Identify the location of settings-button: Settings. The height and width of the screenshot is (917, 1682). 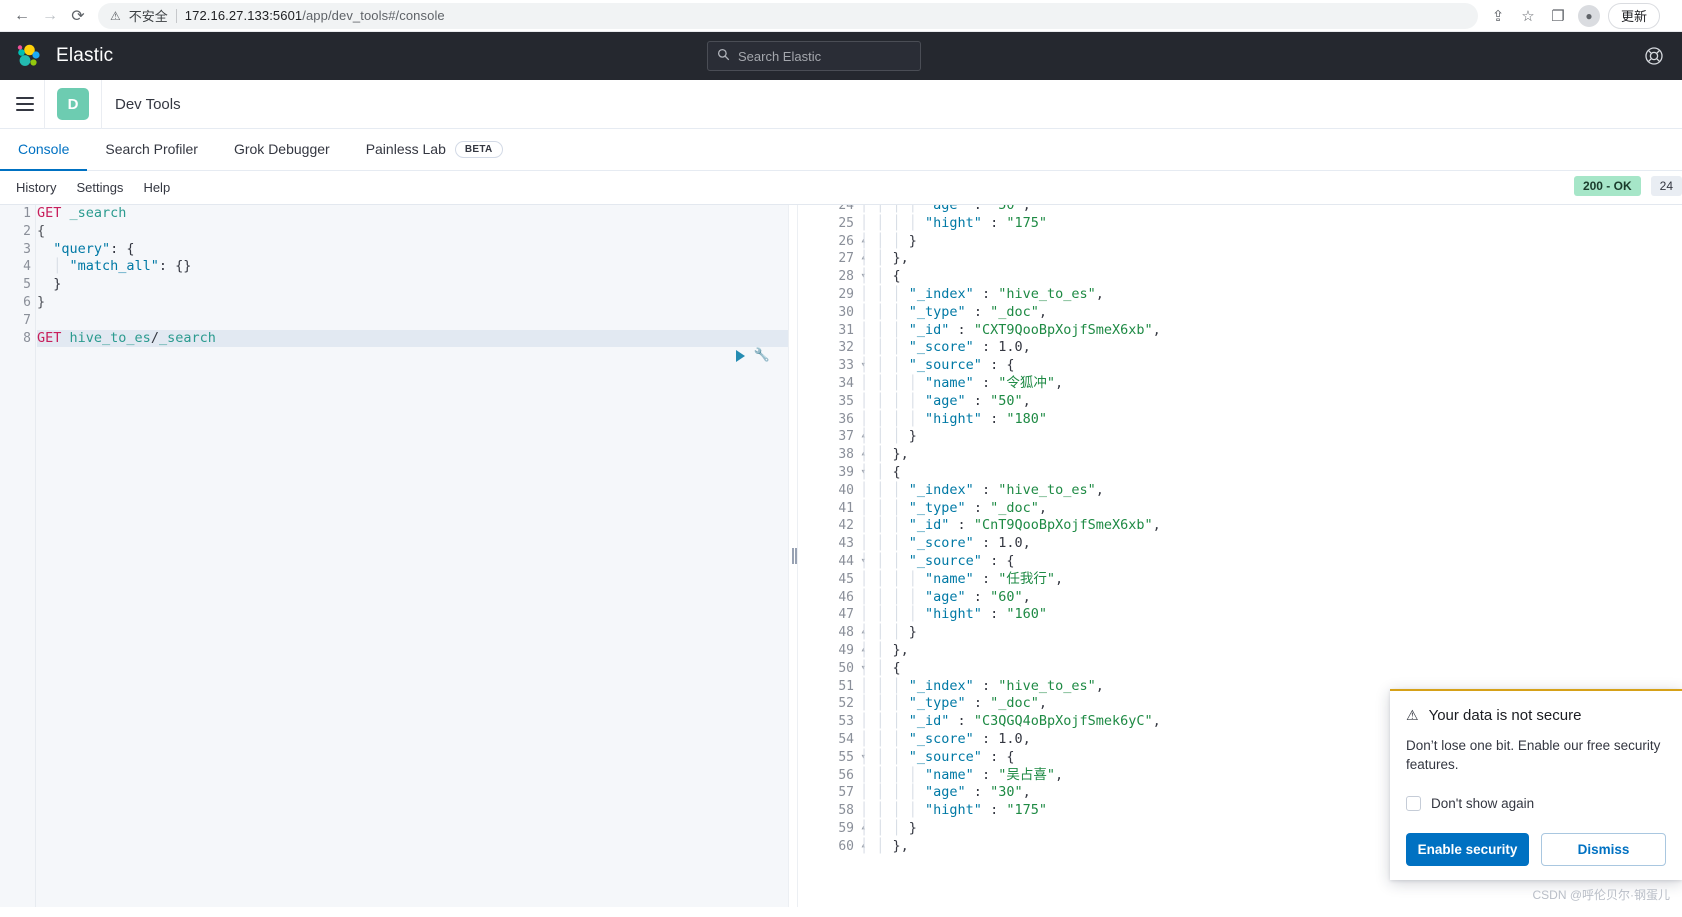
(99, 187).